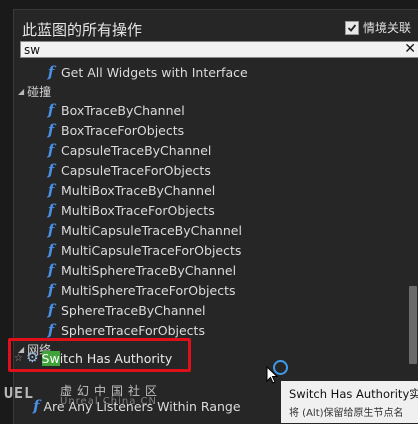 This screenshot has width=418, height=424. I want to click on list-item-label: MultiBoxTraceForObjects, so click(138, 210).